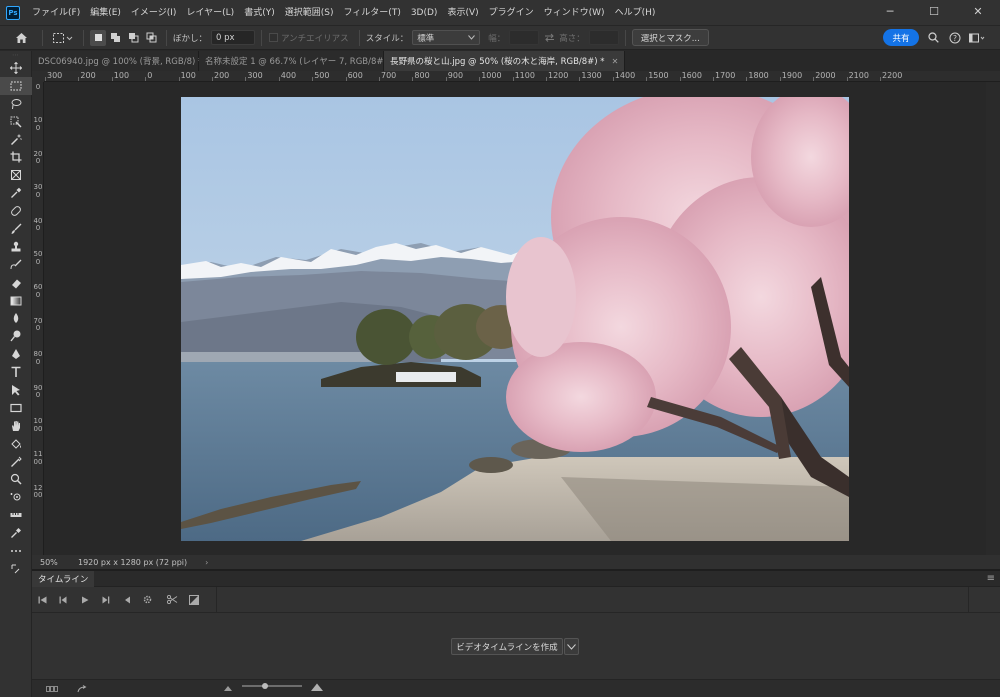 Image resolution: width=1000 pixels, height=697 pixels. What do you see at coordinates (16, 497) in the screenshot?
I see `content-aware-move-icon` at bounding box center [16, 497].